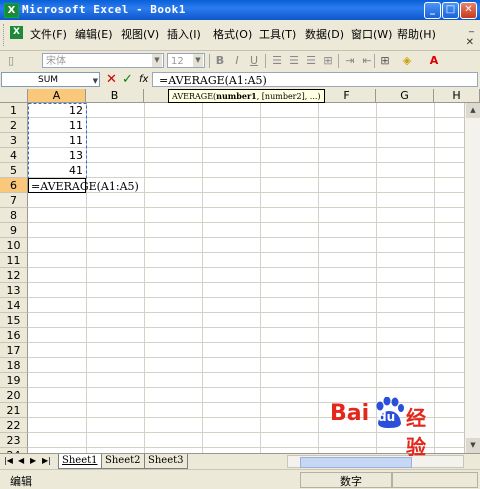 The width and height of the screenshot is (480, 489). What do you see at coordinates (14, 155) in the screenshot?
I see `row-header-4: 4` at bounding box center [14, 155].